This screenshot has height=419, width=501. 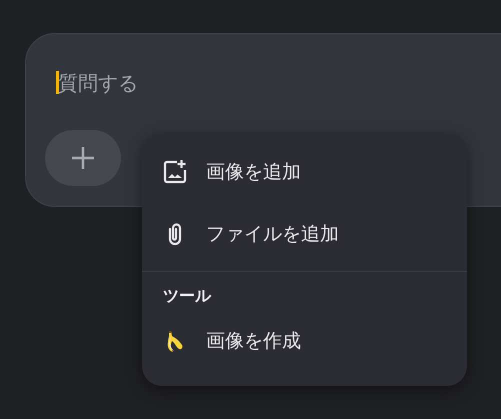 What do you see at coordinates (83, 158) in the screenshot?
I see `plus-icon` at bounding box center [83, 158].